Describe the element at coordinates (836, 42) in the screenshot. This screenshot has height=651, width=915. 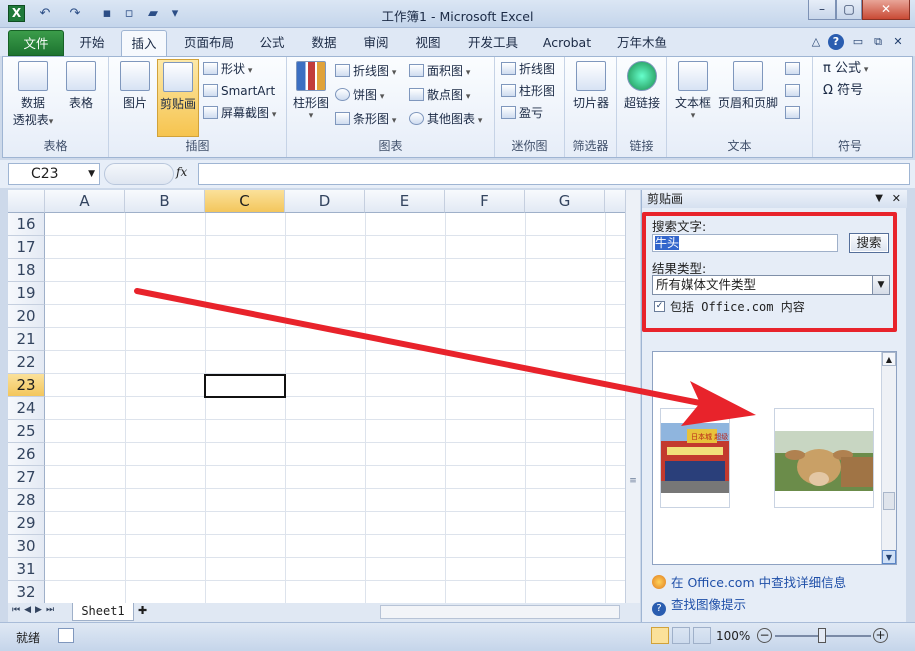
I see `help-icon: ?` at that location.